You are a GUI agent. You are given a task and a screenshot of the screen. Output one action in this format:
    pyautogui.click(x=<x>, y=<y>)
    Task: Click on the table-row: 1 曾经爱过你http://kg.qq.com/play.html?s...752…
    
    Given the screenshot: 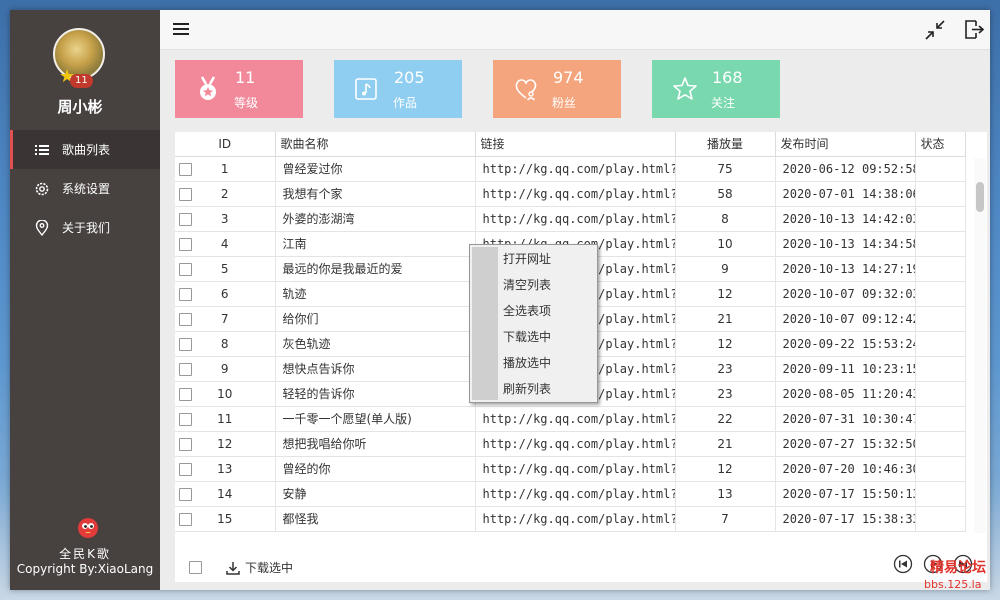 What is the action you would take?
    pyautogui.click(x=570, y=169)
    